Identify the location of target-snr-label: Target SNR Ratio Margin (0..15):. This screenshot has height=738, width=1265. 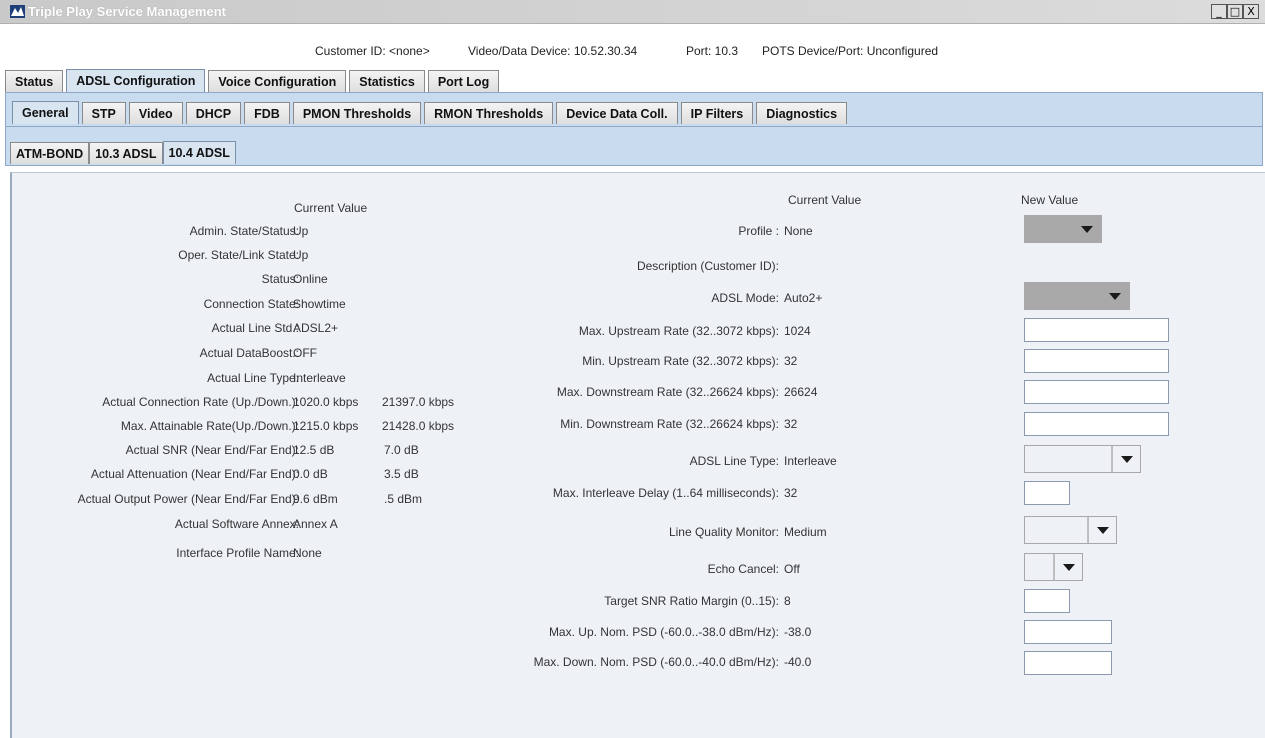
(691, 601).